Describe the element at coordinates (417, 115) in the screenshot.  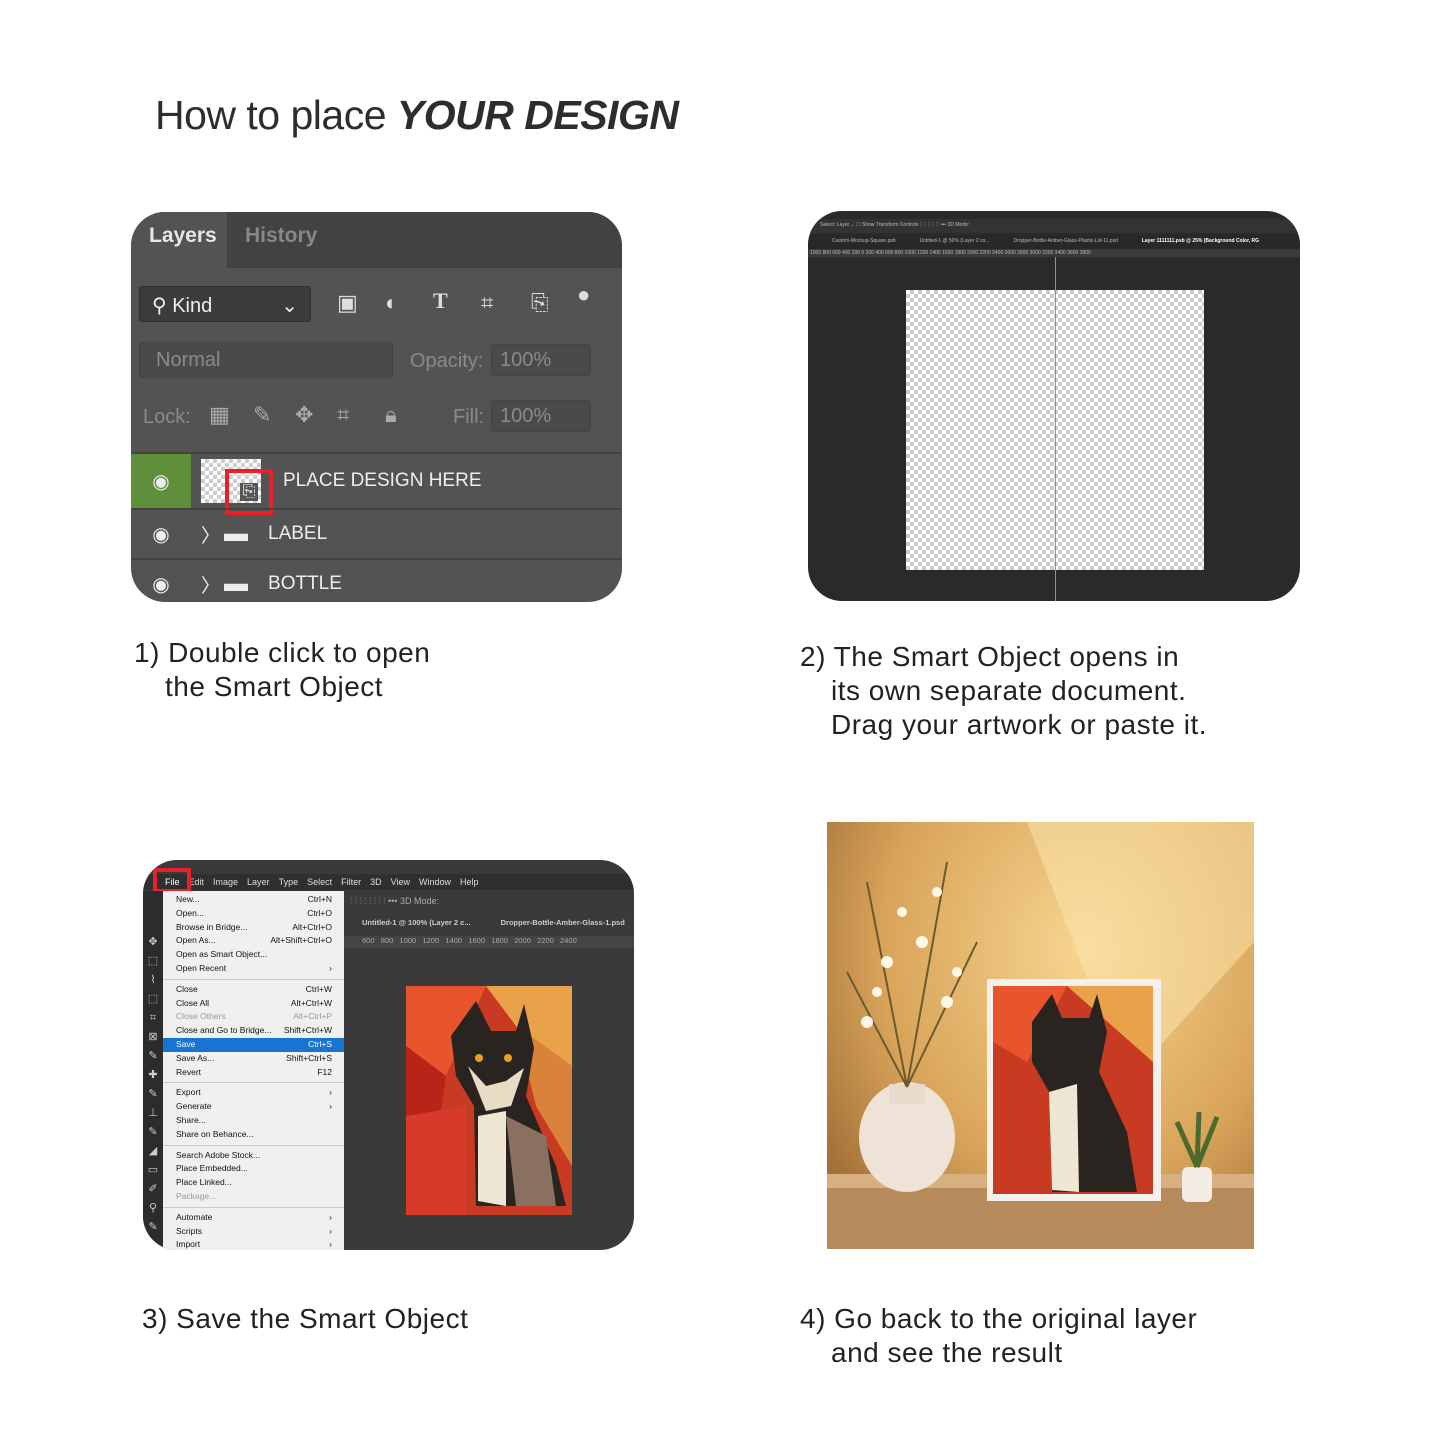
I see `page-title: How to place YOUR DESIGN` at that location.